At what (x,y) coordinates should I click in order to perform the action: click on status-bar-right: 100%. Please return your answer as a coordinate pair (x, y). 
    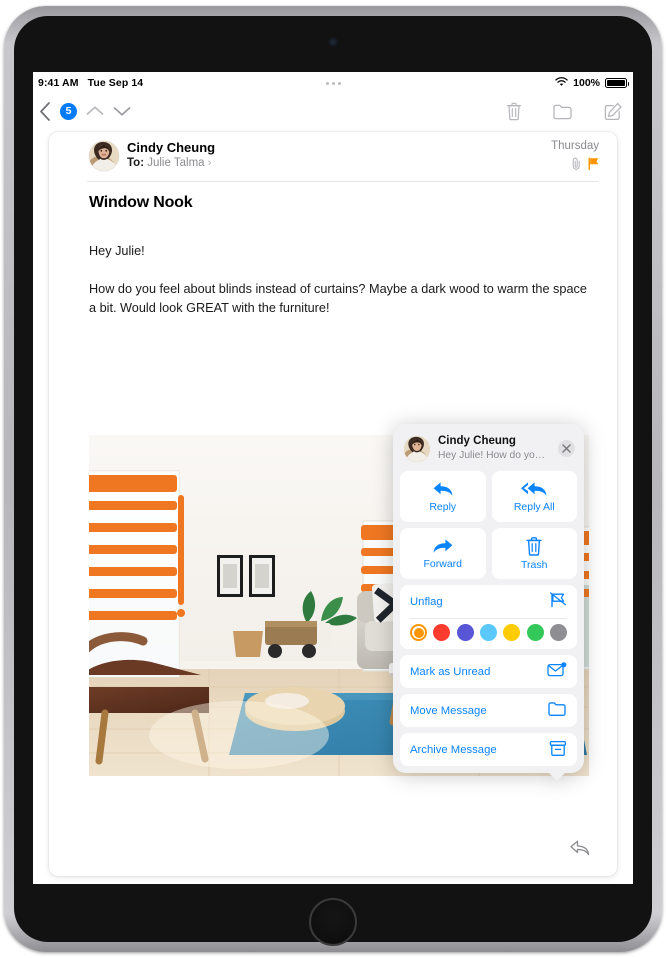
    Looking at the image, I should click on (592, 83).